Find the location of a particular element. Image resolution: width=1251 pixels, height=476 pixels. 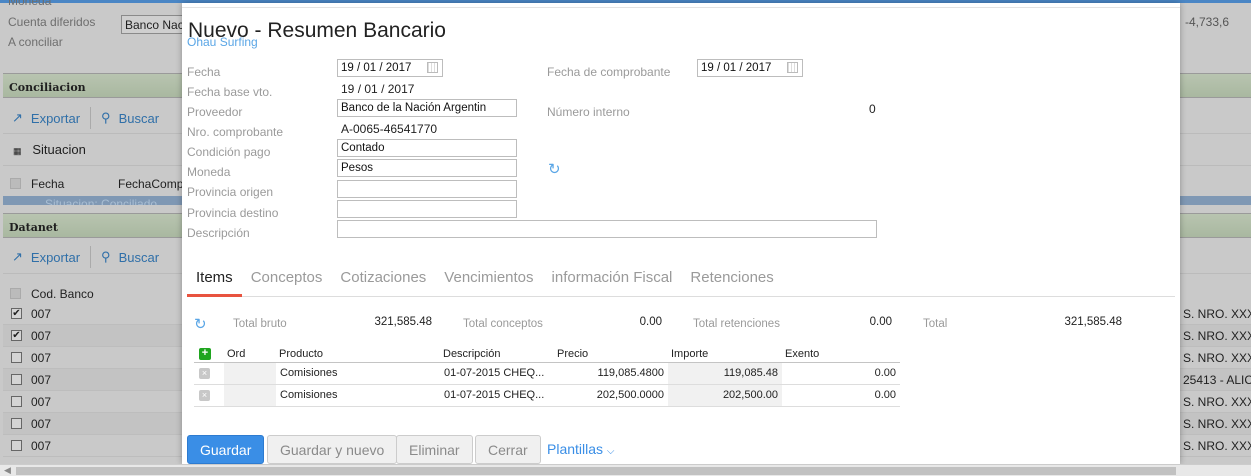

tab-cotizaciones: Cotizaciones is located at coordinates (383, 282).